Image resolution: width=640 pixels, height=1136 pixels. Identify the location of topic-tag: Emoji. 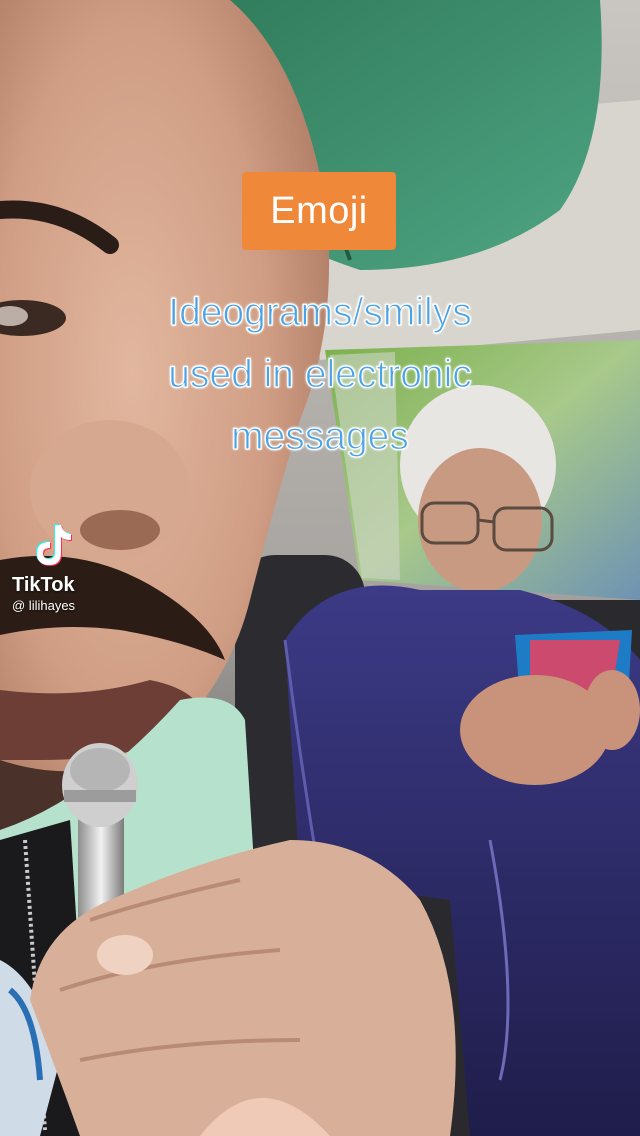
(319, 211).